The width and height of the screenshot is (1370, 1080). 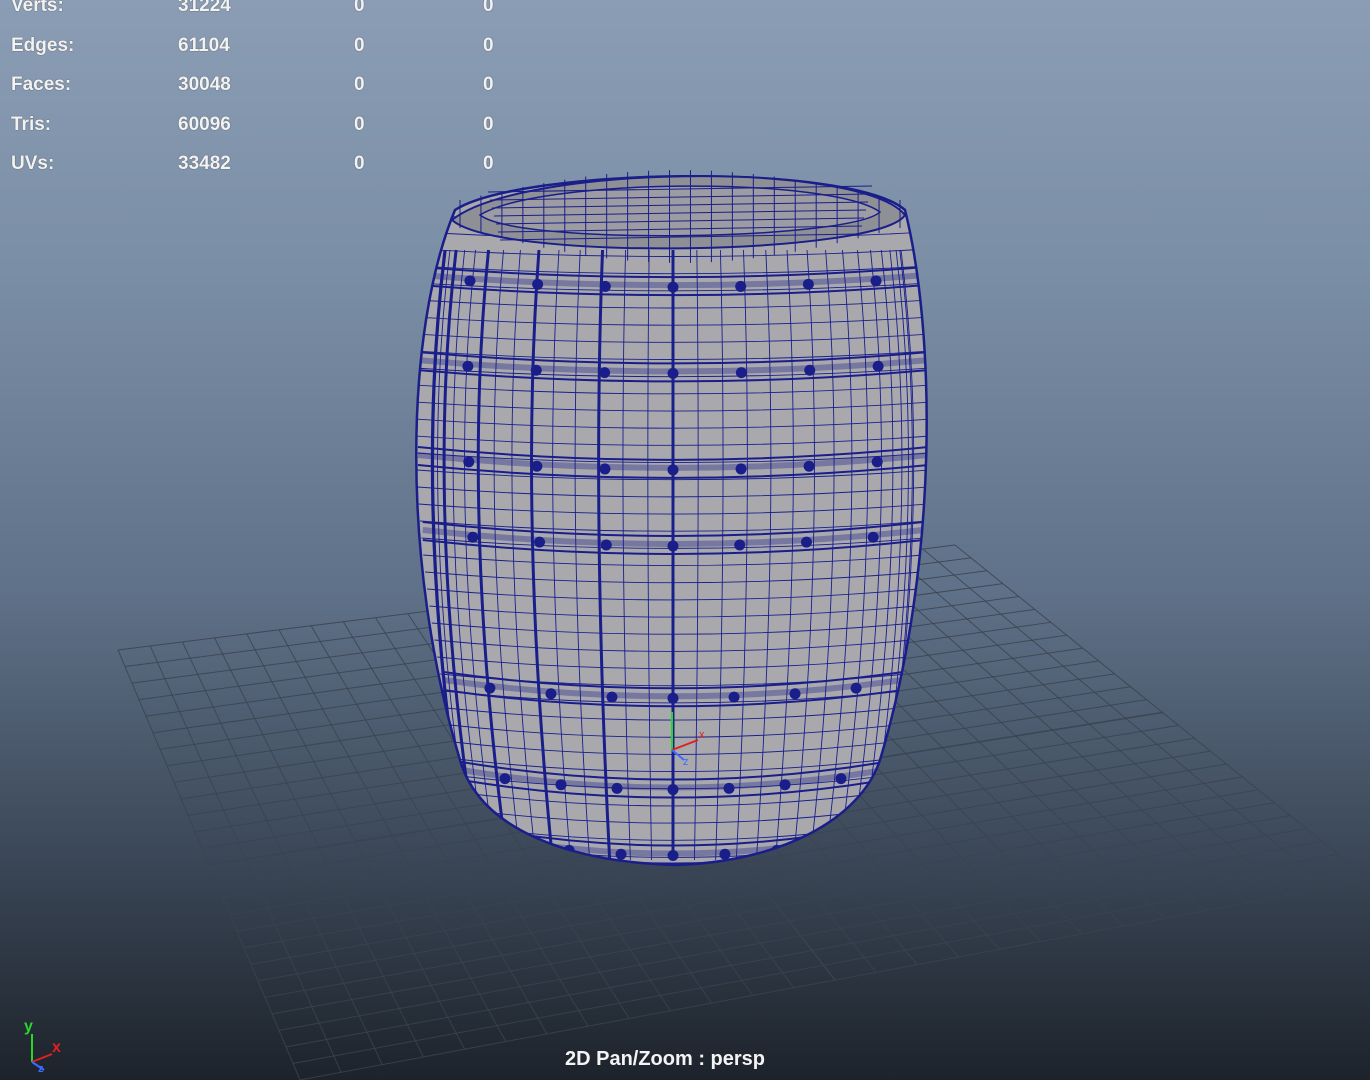 I want to click on manip-x-label: x, so click(x=702, y=735).